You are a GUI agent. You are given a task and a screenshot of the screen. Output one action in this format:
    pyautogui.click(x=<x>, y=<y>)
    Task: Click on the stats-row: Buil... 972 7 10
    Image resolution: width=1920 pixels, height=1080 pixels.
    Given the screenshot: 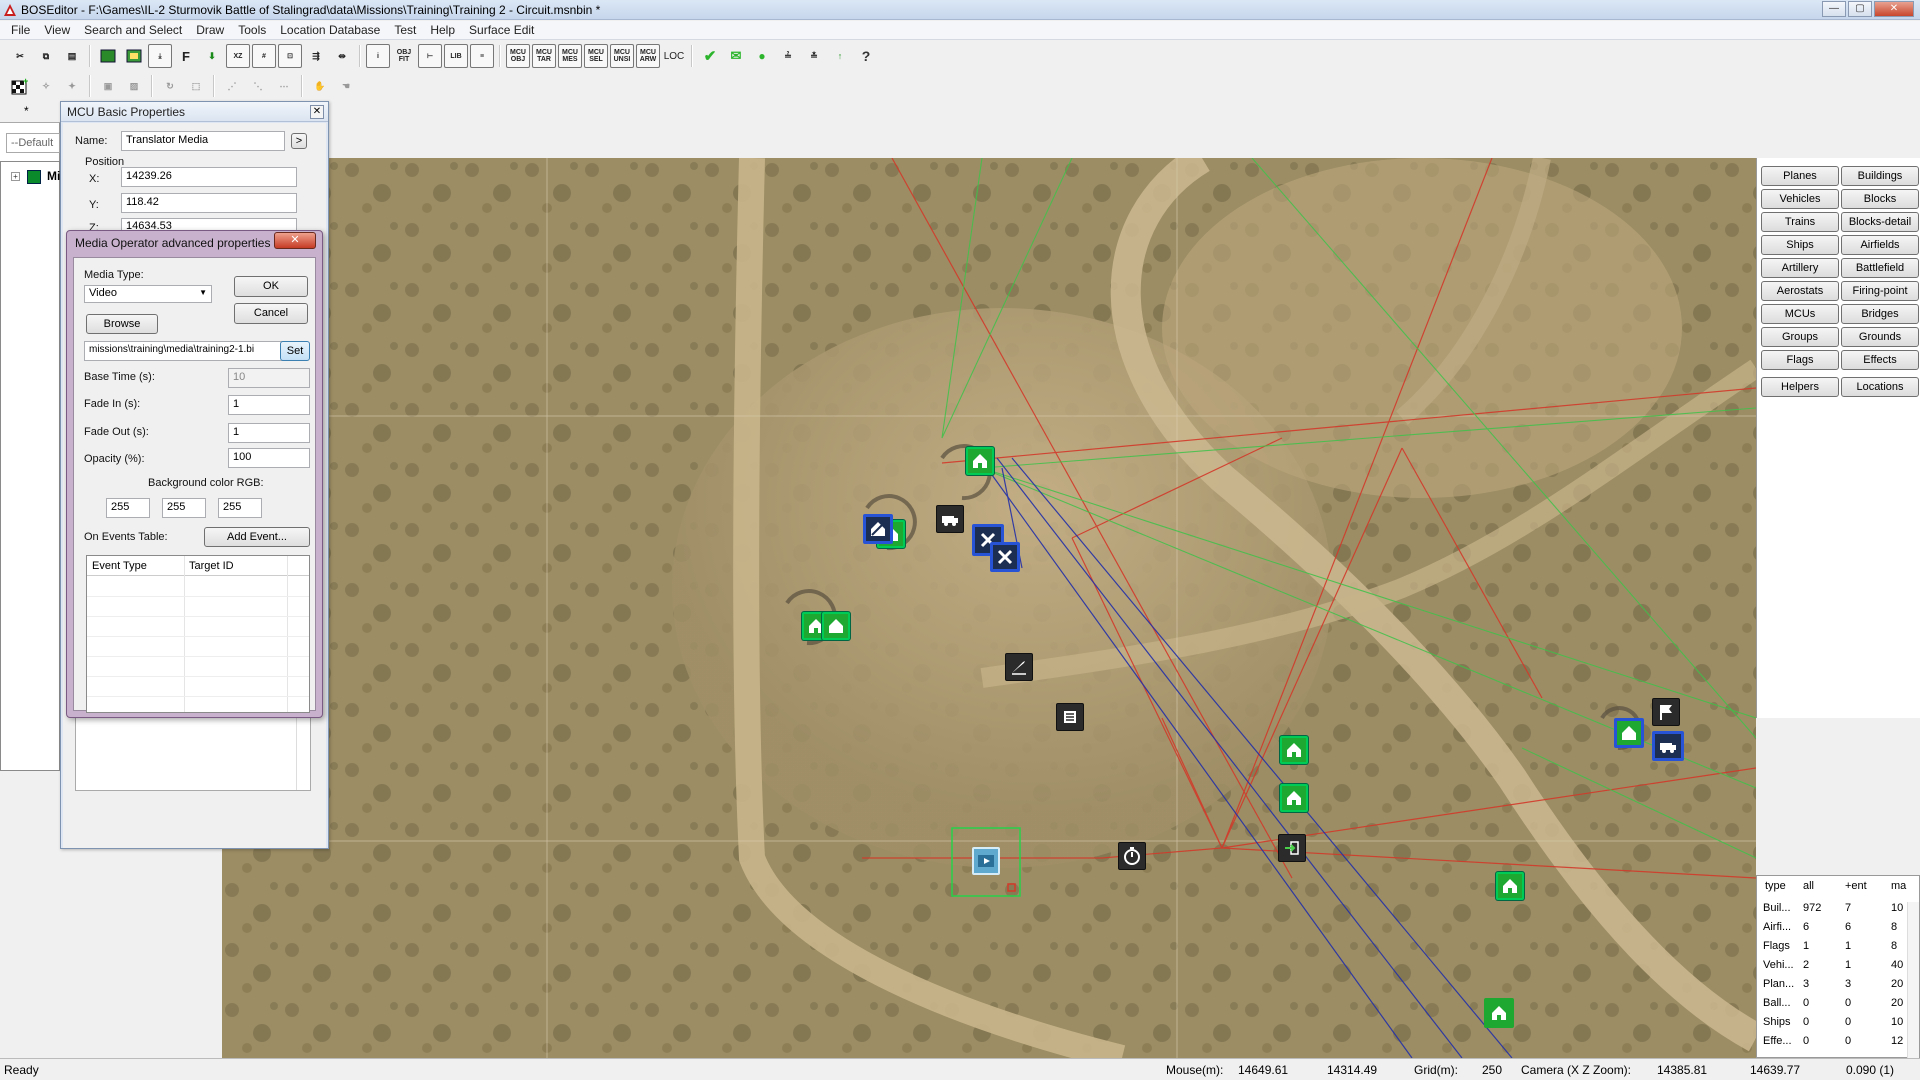 What is the action you would take?
    pyautogui.click(x=1832, y=911)
    